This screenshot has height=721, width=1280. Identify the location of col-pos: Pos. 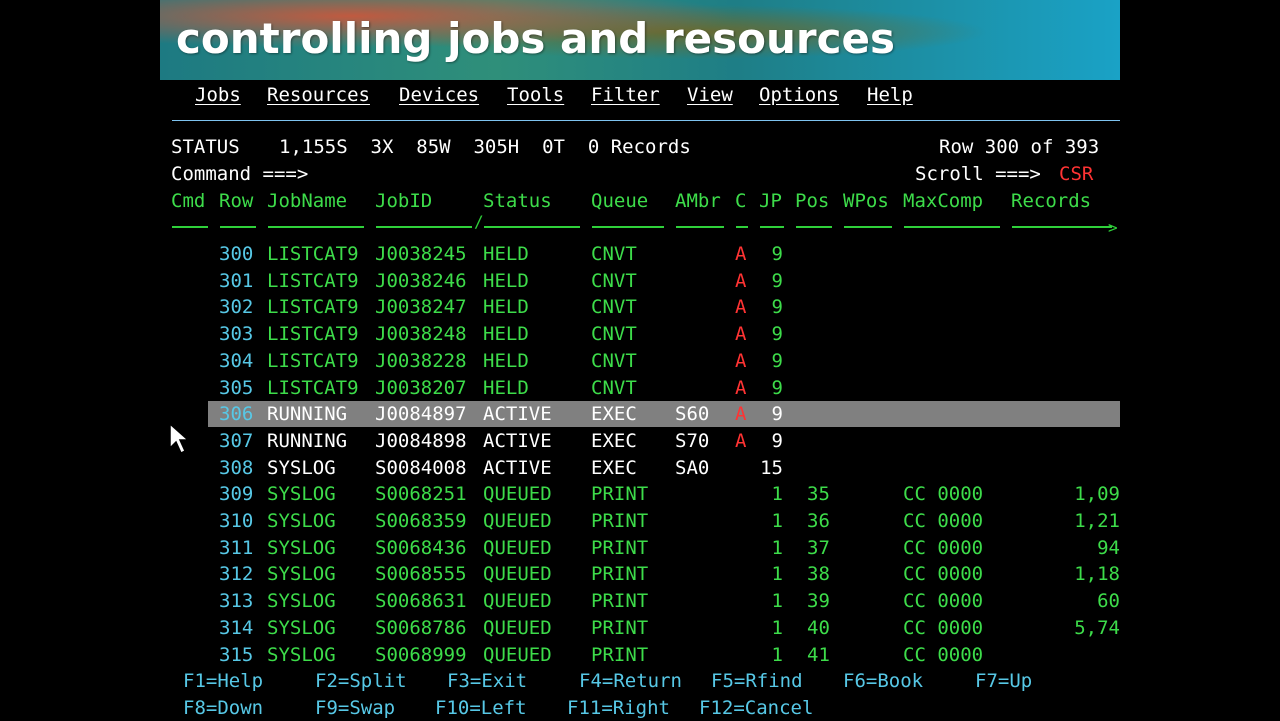
(812, 201).